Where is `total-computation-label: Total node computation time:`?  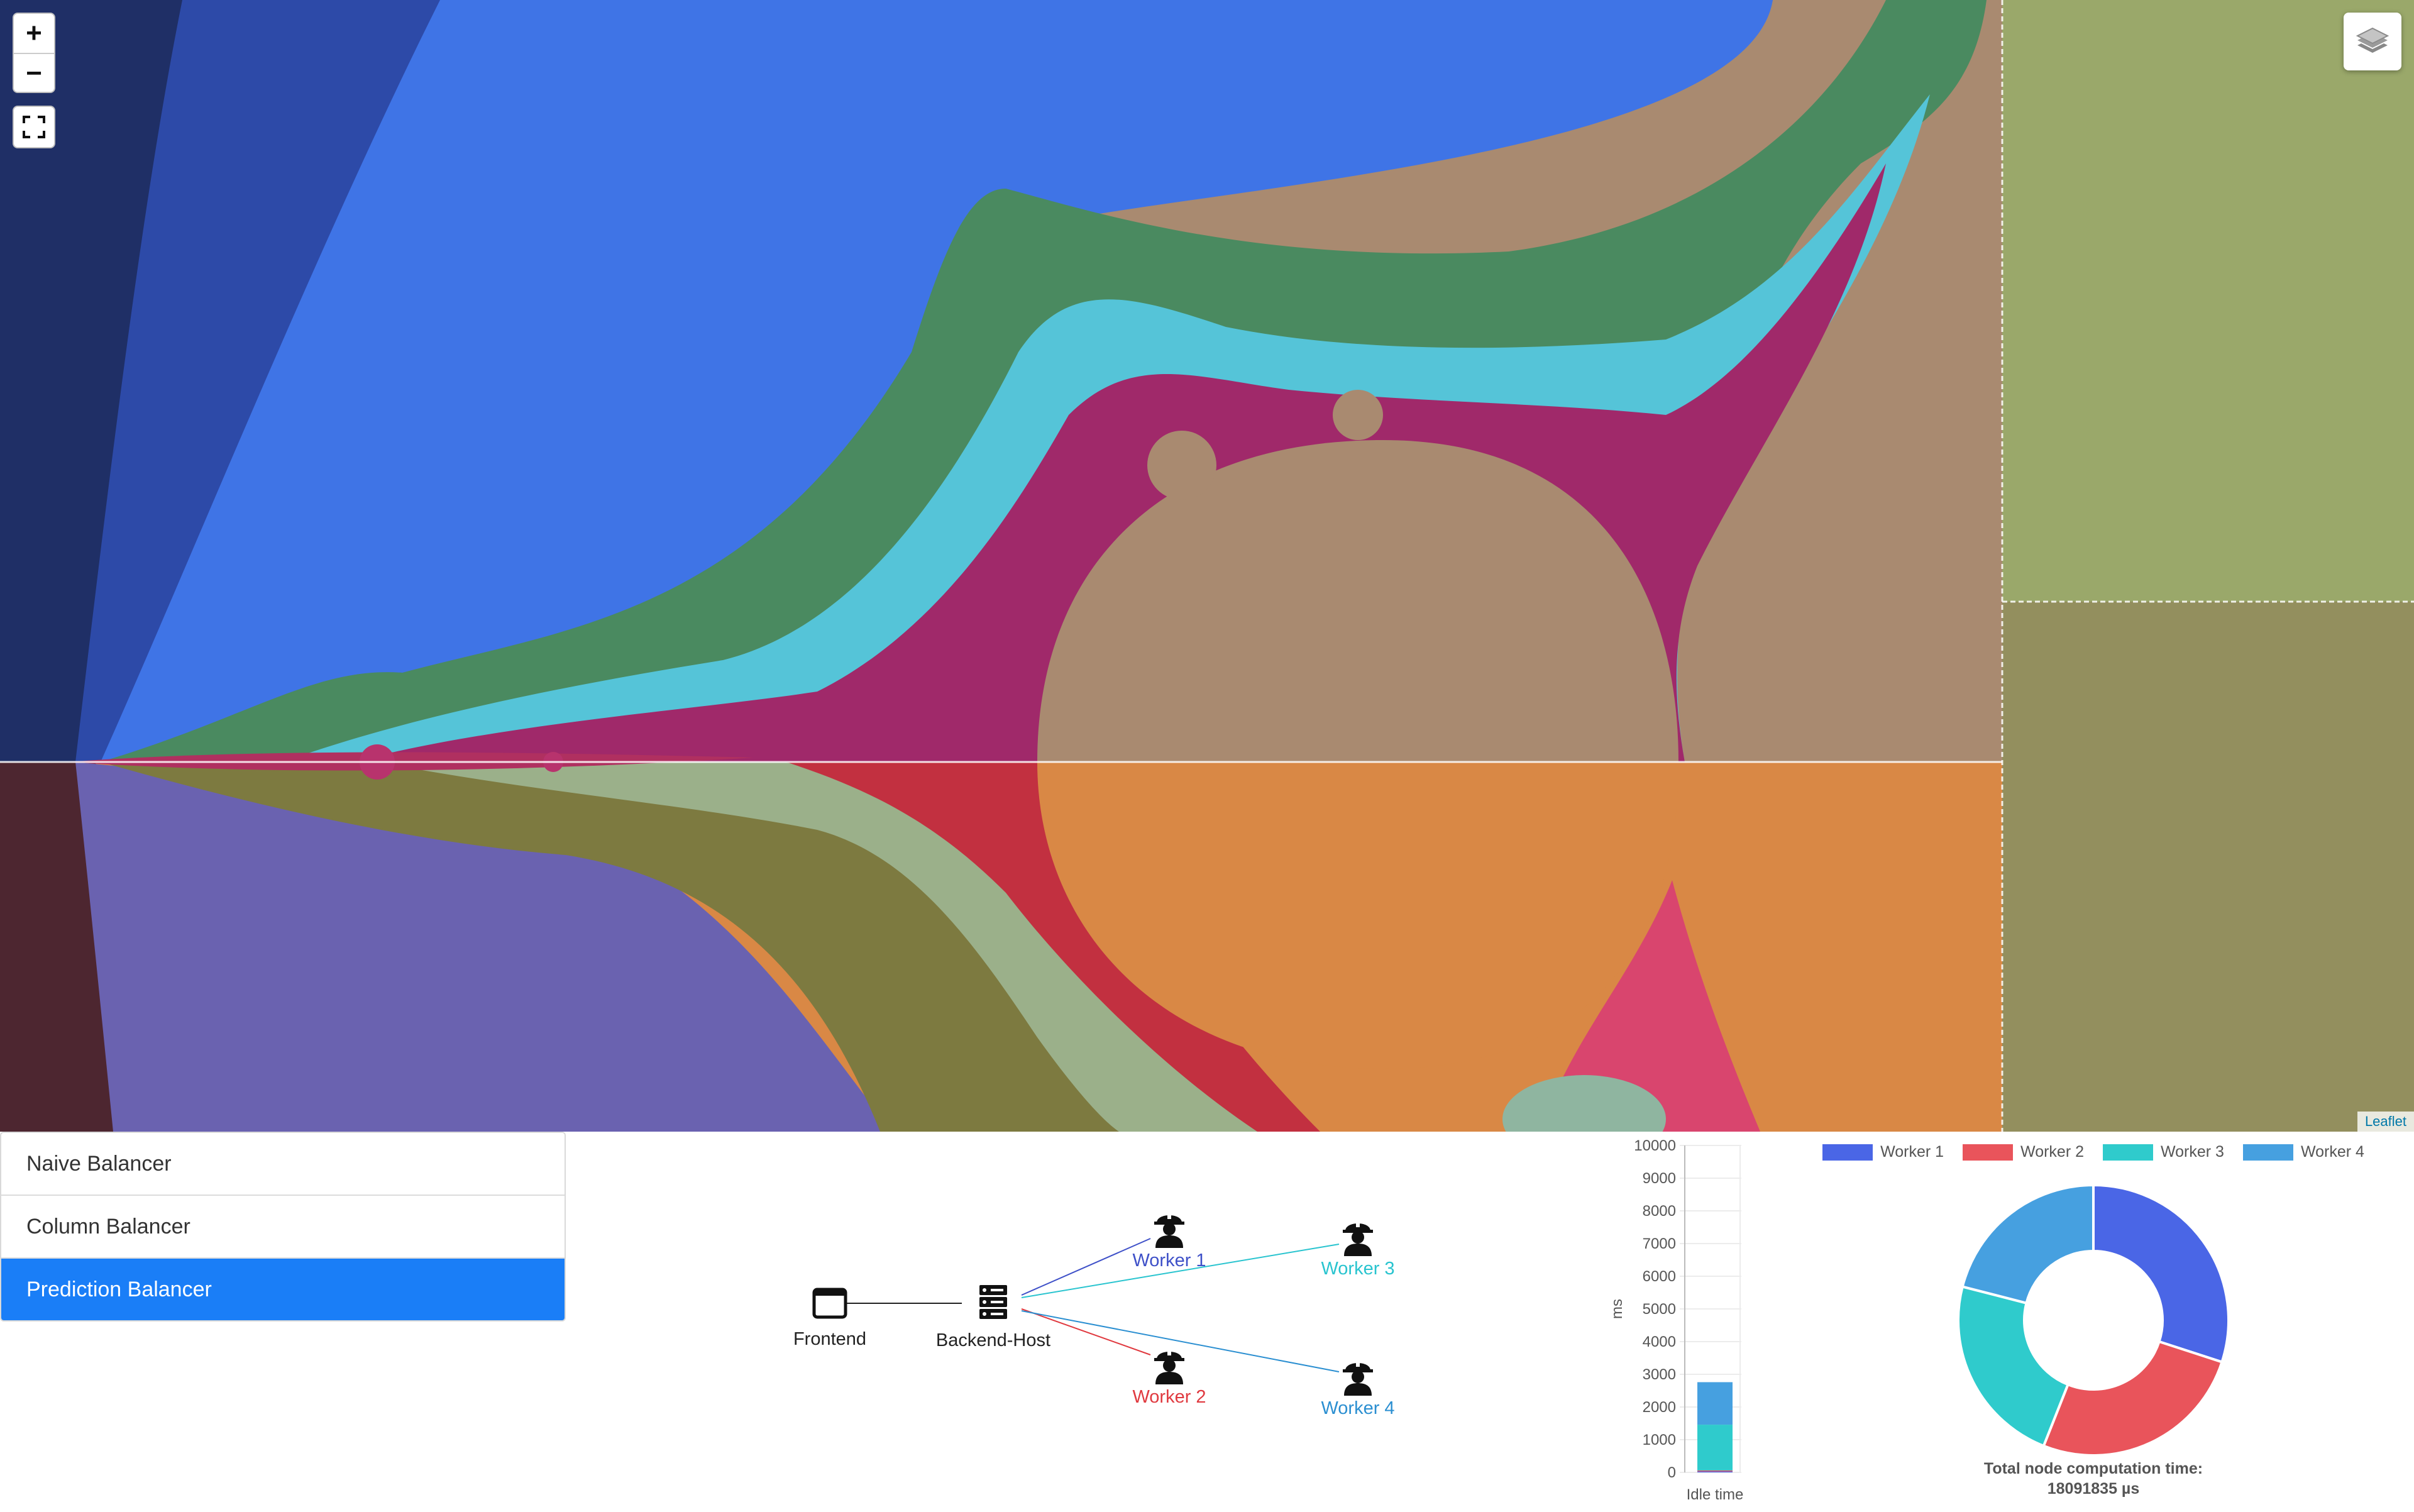
total-computation-label: Total node computation time: is located at coordinates (2093, 1469).